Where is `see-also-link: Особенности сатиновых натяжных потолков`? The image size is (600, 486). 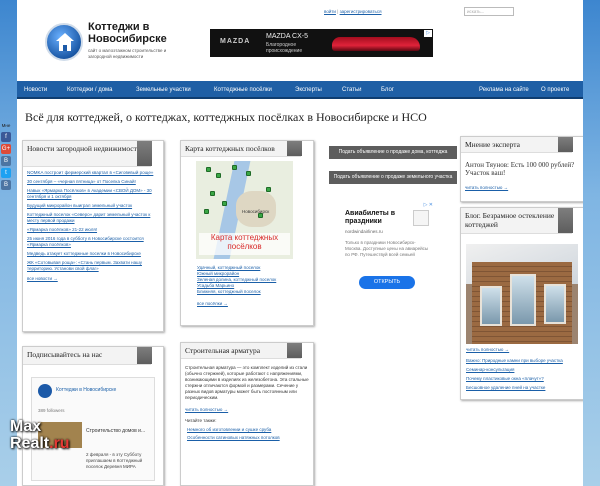
see-also-link: Особенности сатиновых натяжных потолков is located at coordinates (248, 437).